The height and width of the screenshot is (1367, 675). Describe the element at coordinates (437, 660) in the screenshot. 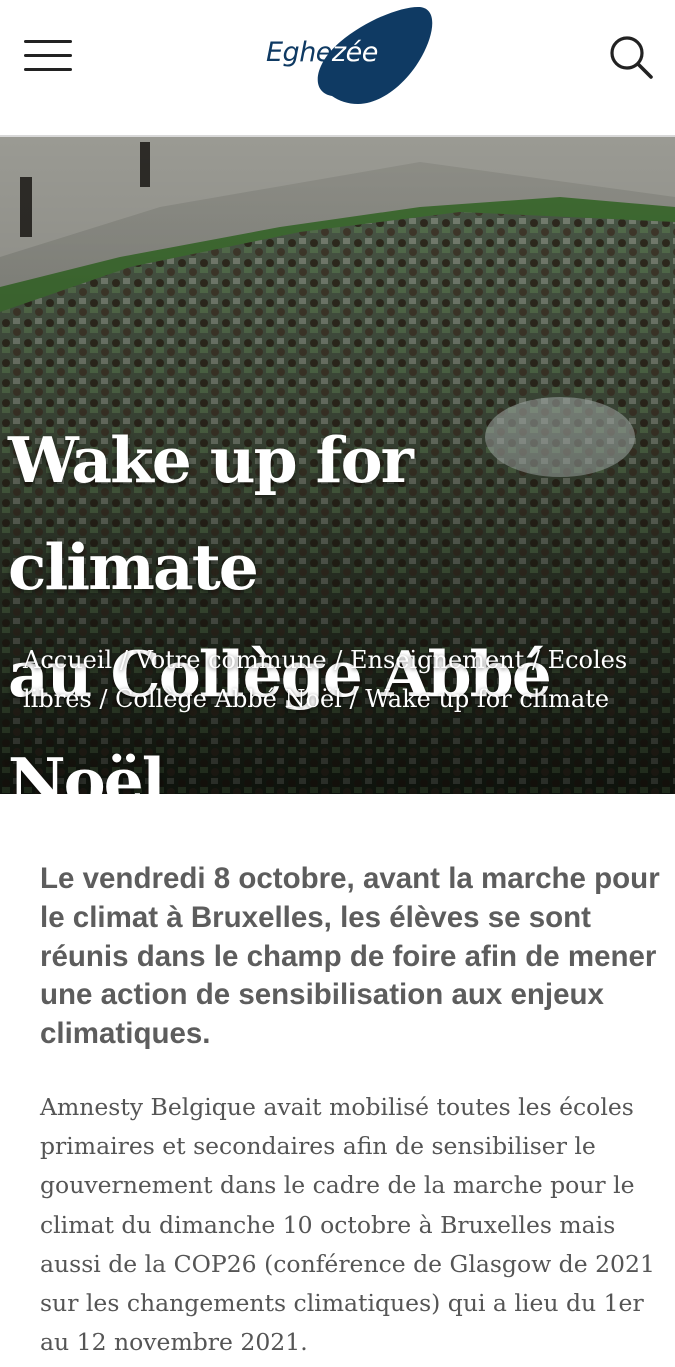

I see `breadcrumb-item-enseignement: Enseignement` at that location.